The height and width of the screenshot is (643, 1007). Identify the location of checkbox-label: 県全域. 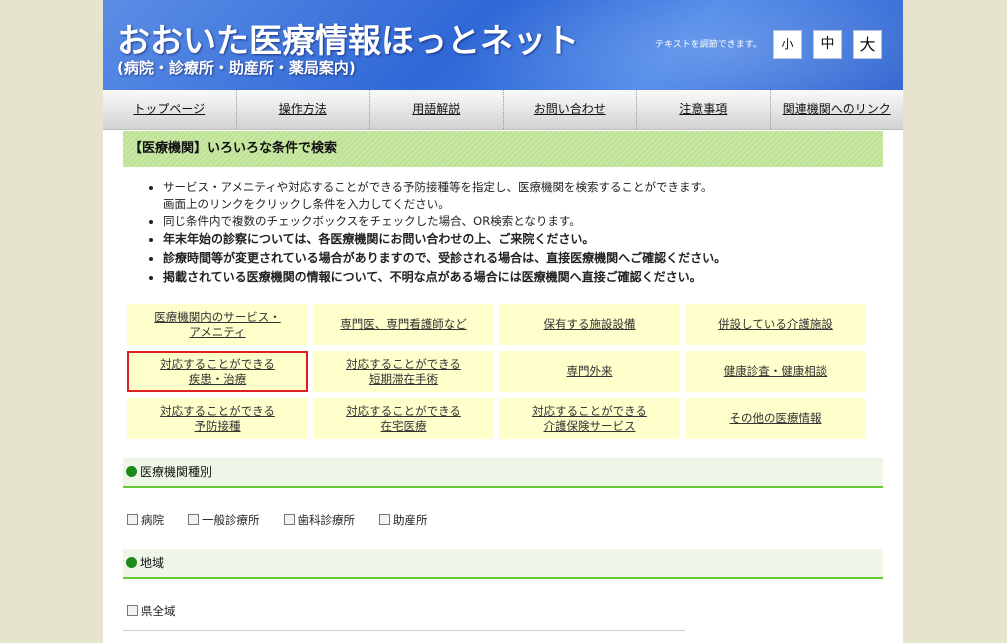
(158, 611).